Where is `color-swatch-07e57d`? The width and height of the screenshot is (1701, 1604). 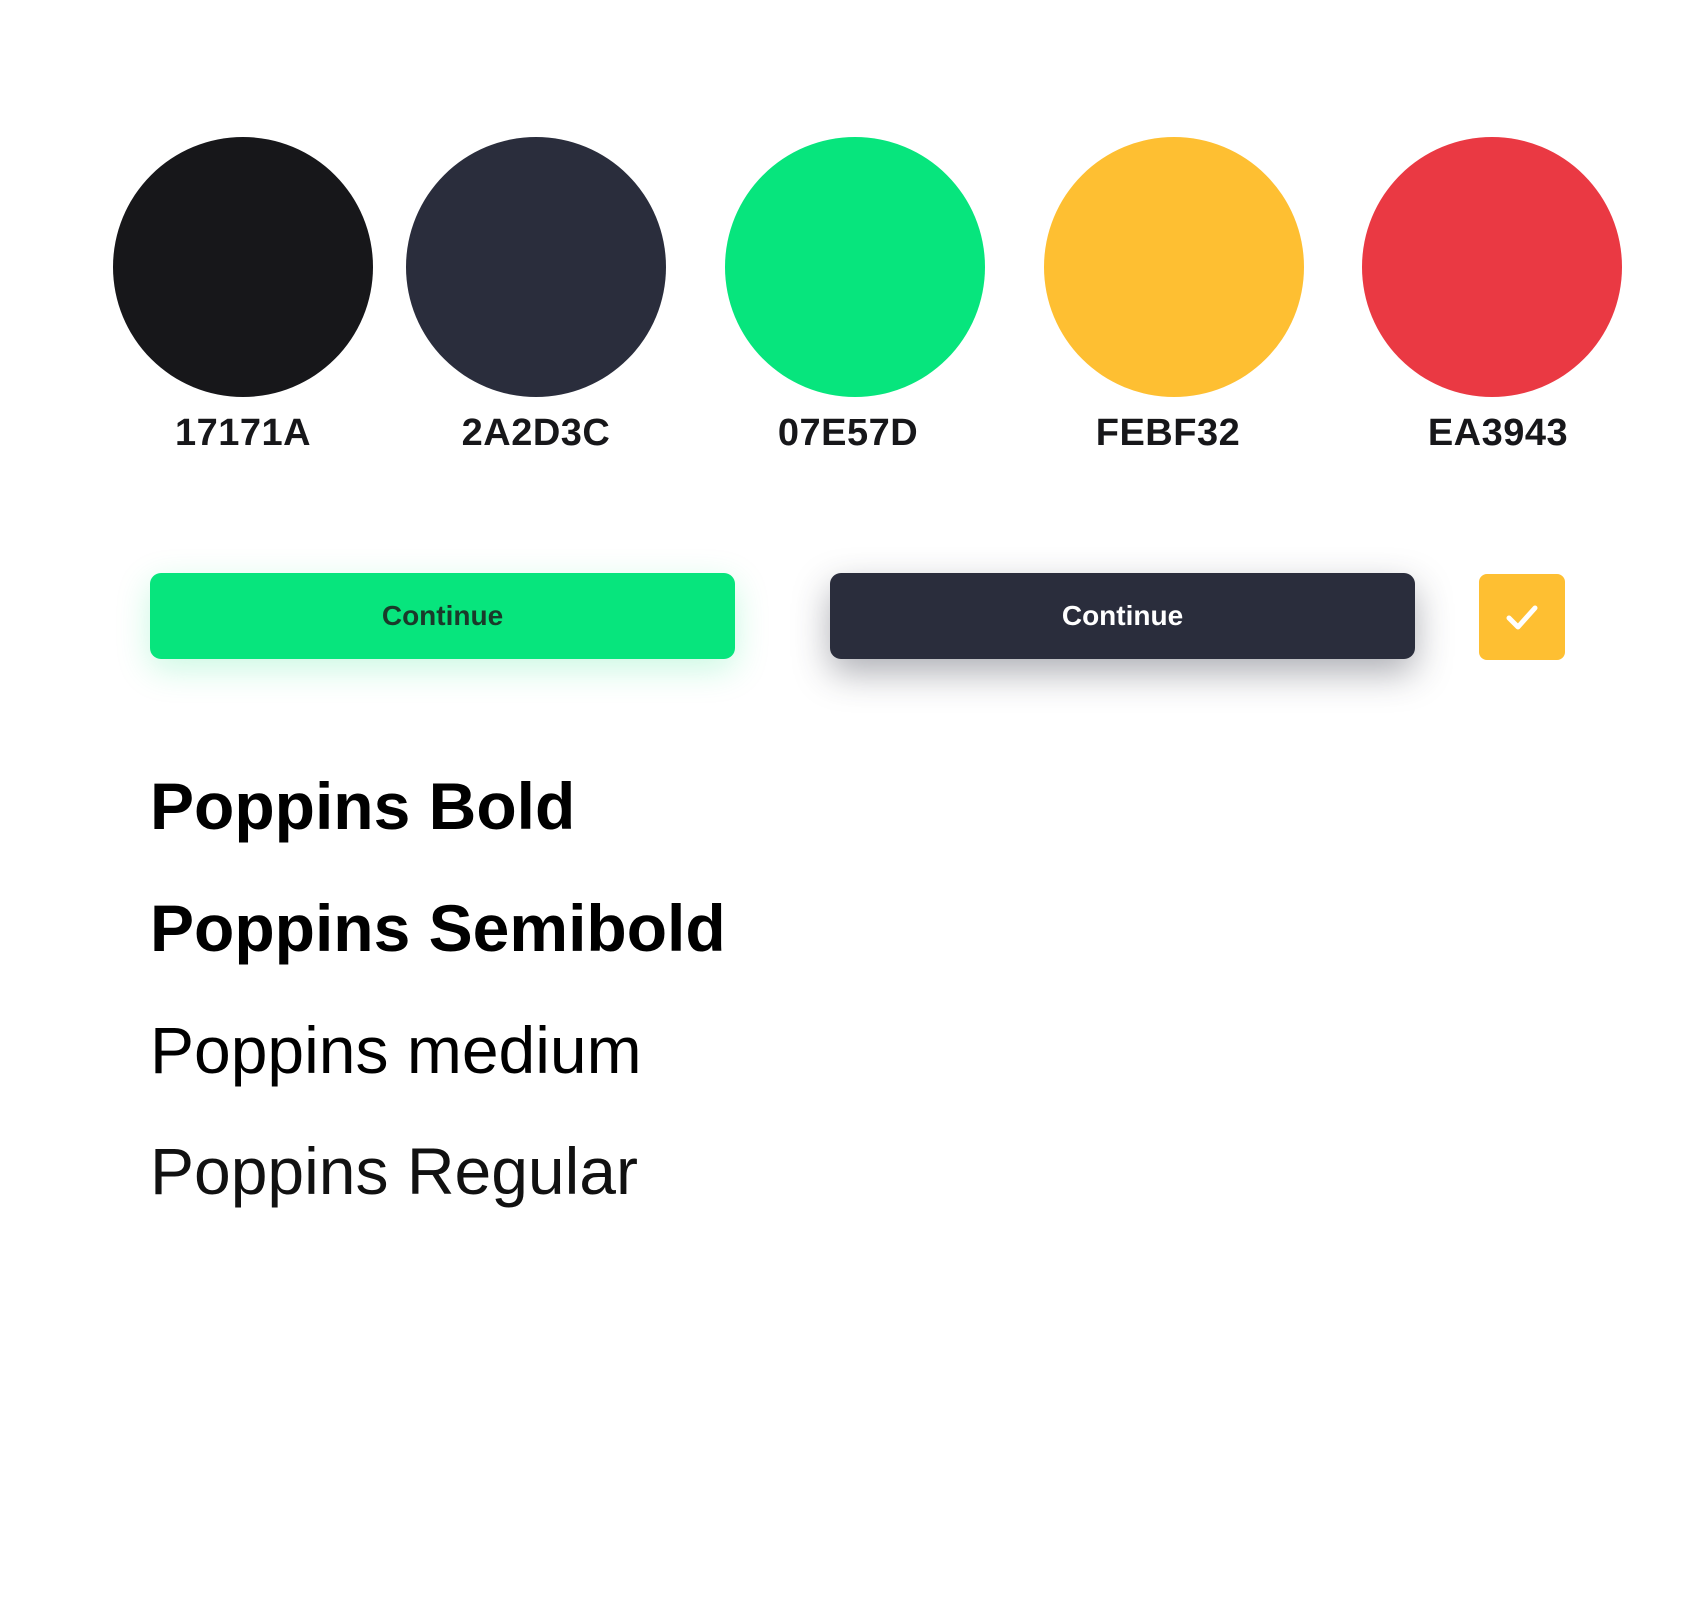
color-swatch-07e57d is located at coordinates (855, 267).